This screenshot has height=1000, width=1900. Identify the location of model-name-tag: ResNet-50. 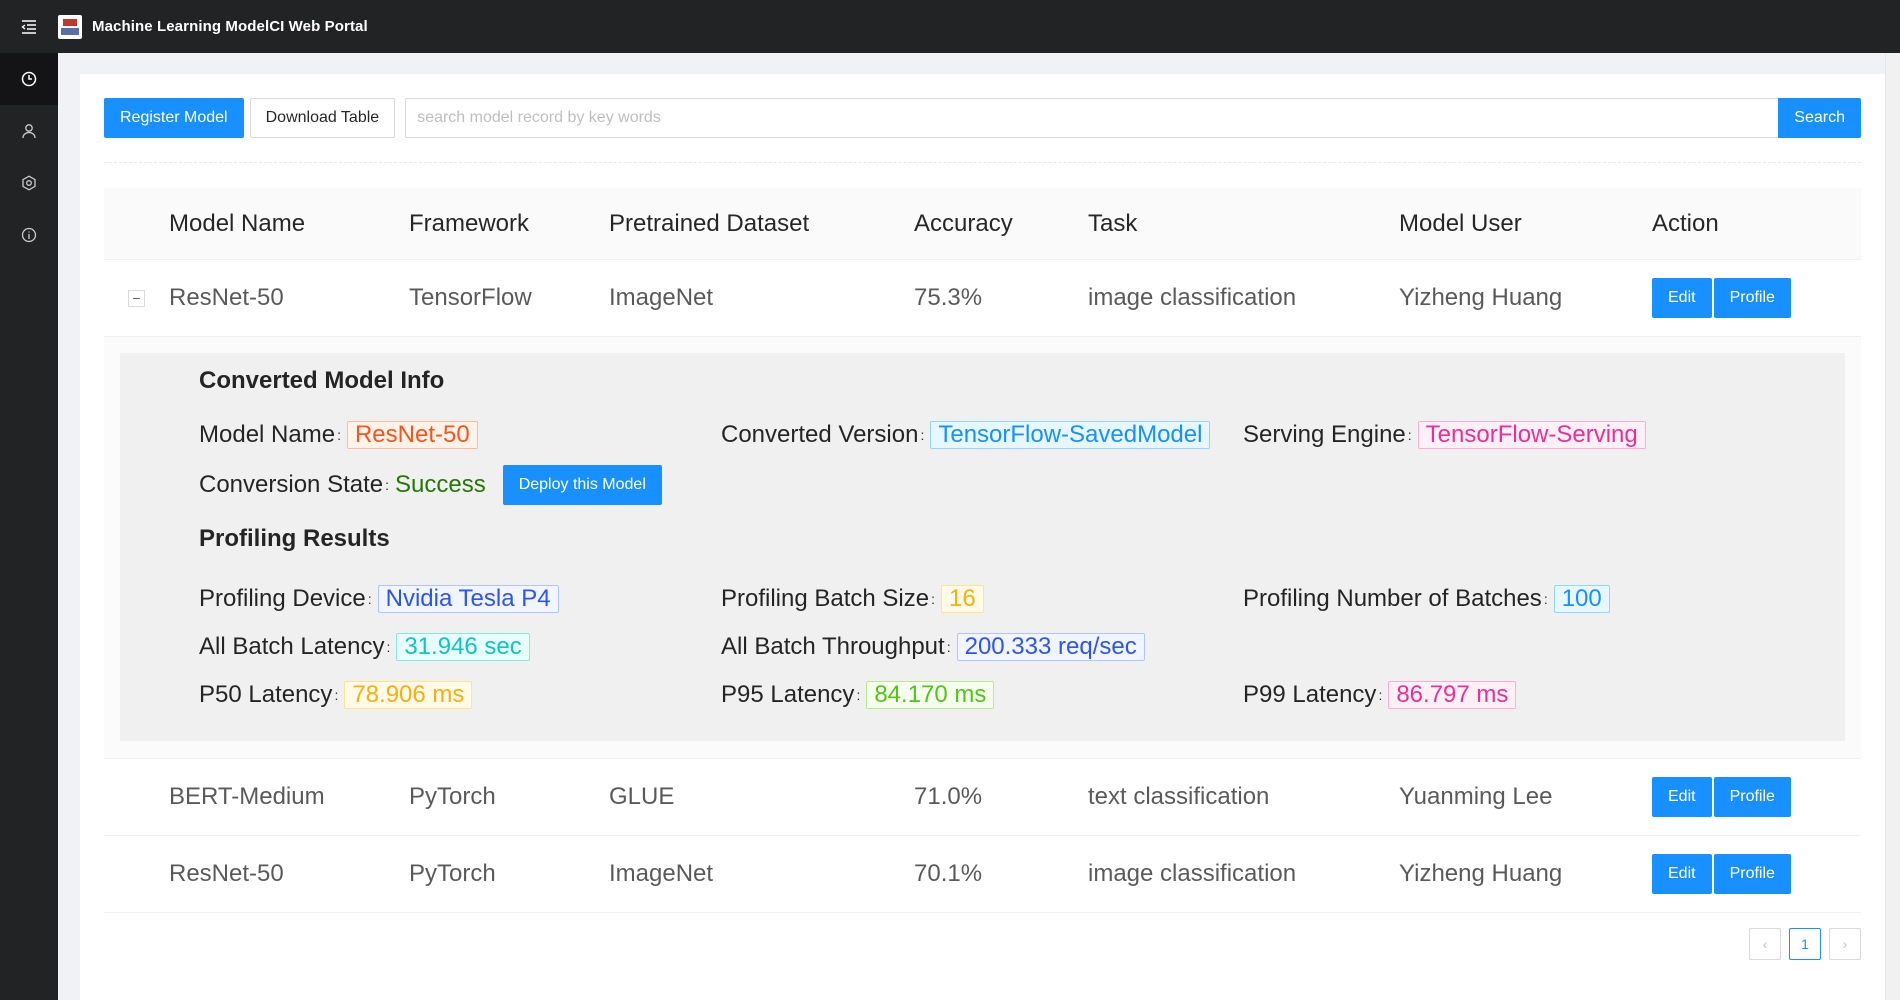
(412, 435).